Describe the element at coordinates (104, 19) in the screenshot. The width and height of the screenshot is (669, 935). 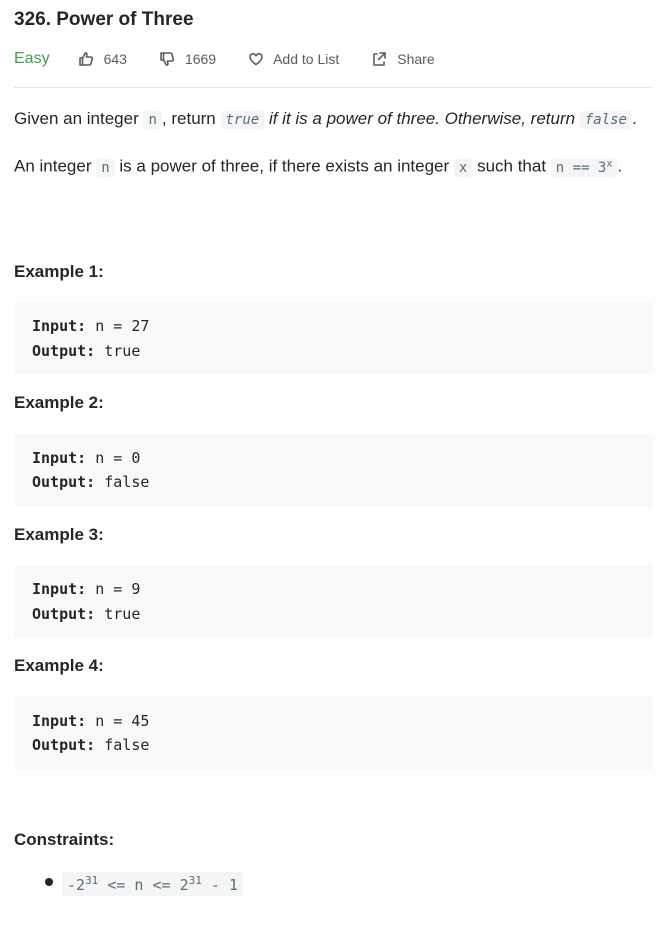
I see `problem-title: 326. Power of Three` at that location.